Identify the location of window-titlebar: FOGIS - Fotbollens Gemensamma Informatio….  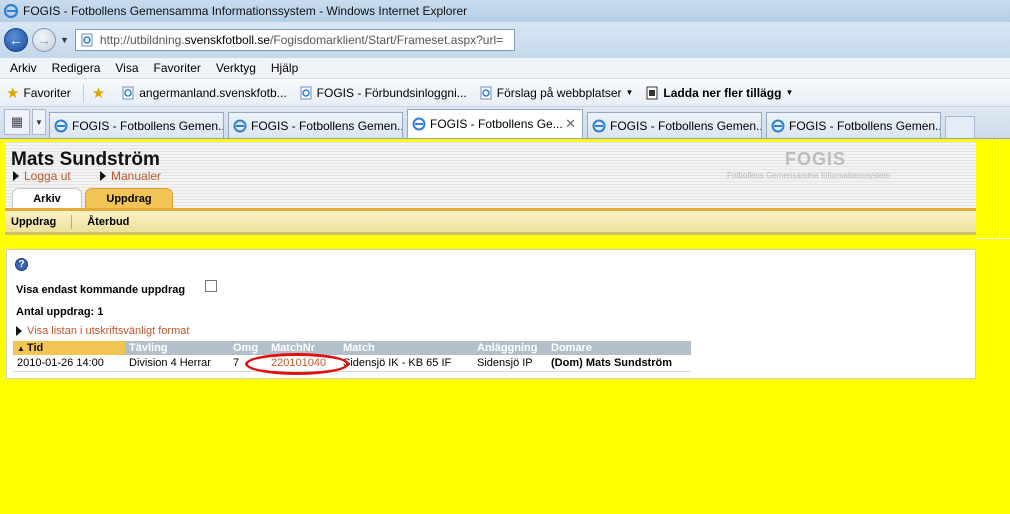
(505, 11).